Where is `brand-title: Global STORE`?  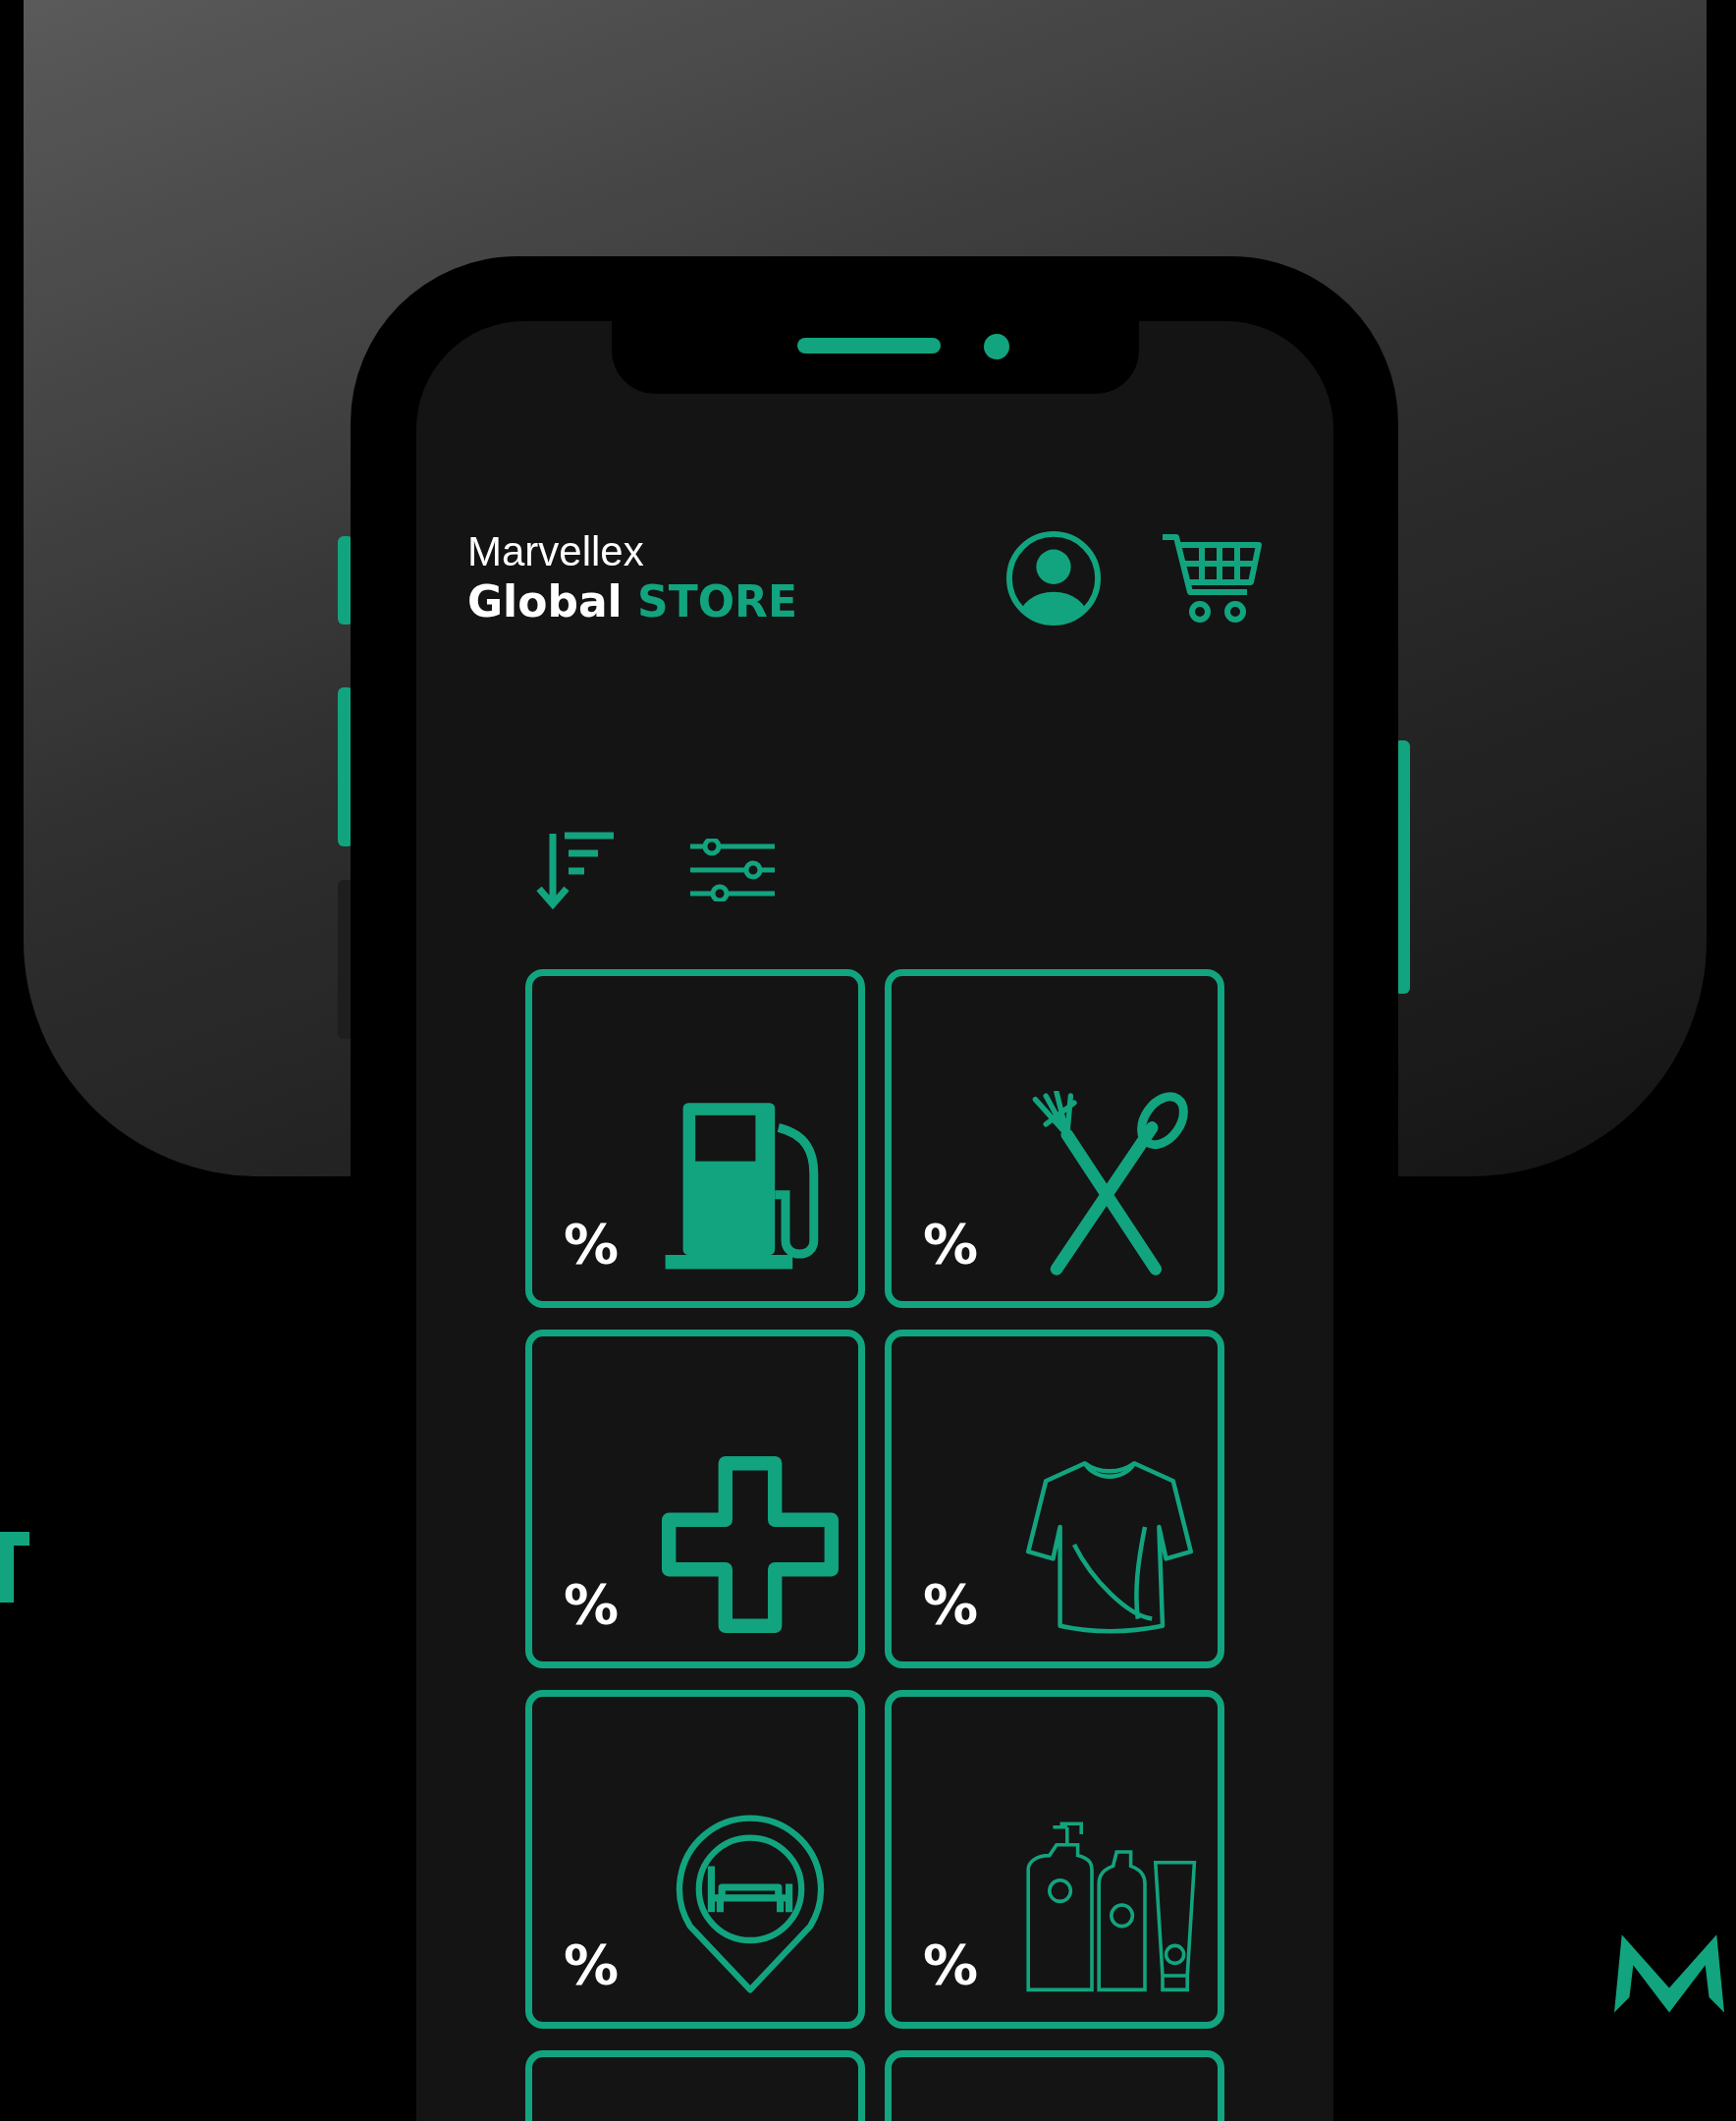
brand-title: Global STORE is located at coordinates (632, 602).